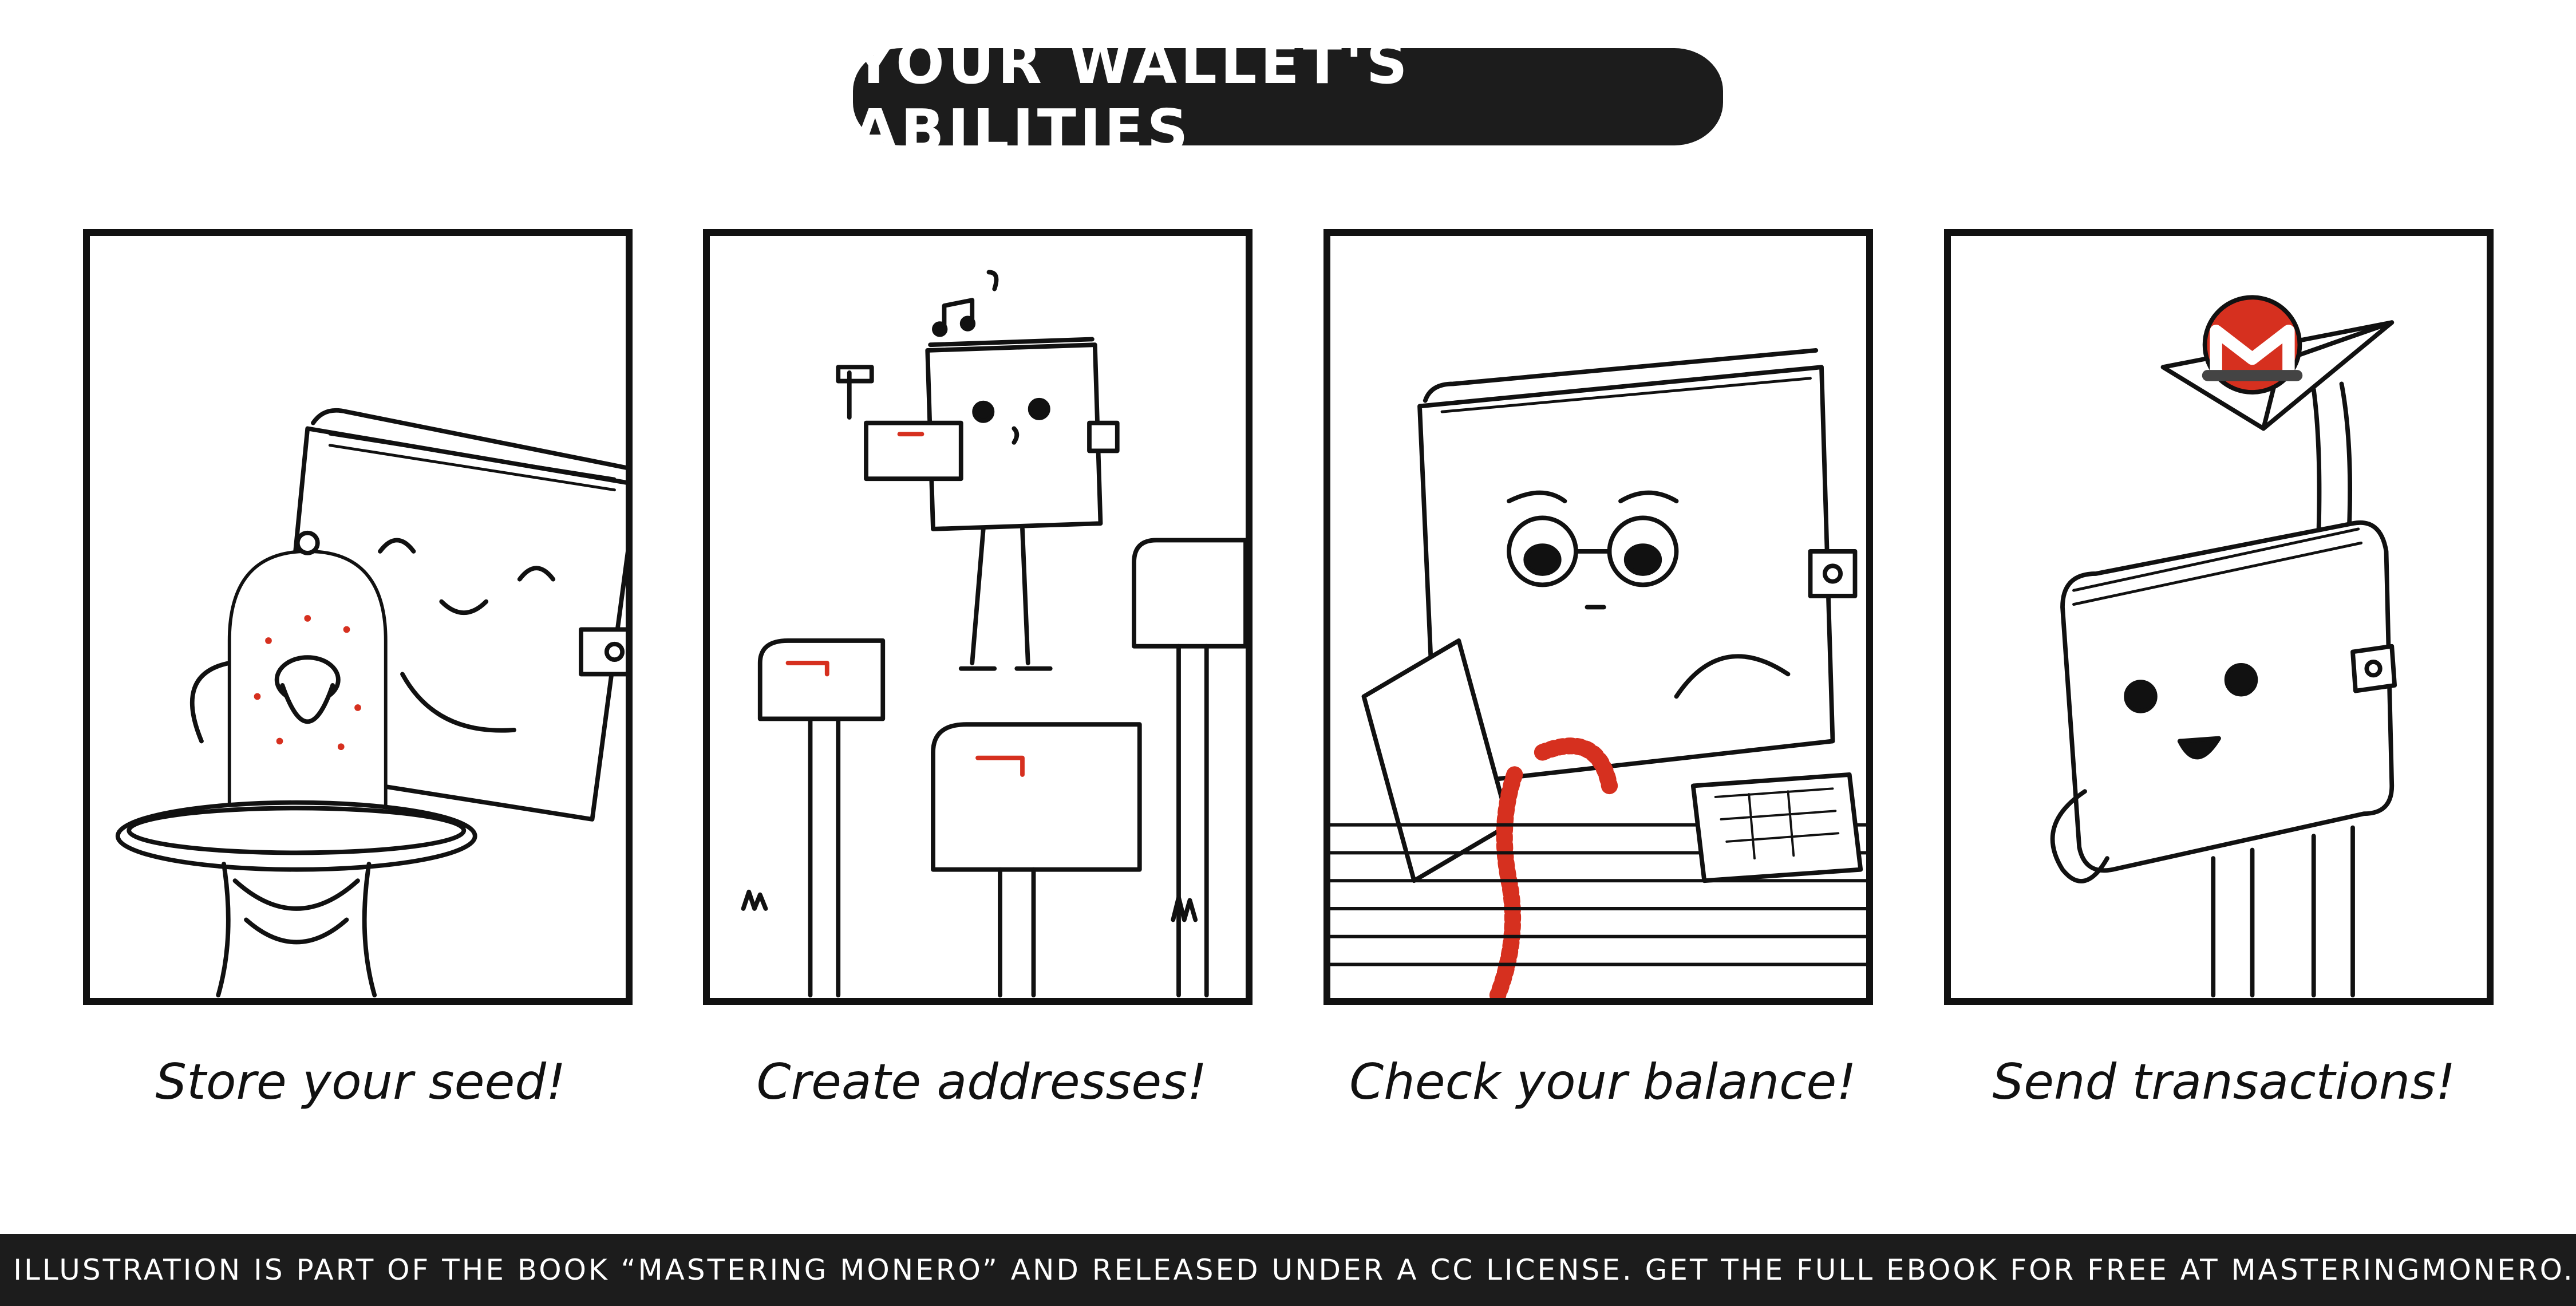 This screenshot has height=1306, width=2576. What do you see at coordinates (1132, 97) in the screenshot?
I see `page-title: YOUR WALLET'S ABILITIES` at bounding box center [1132, 97].